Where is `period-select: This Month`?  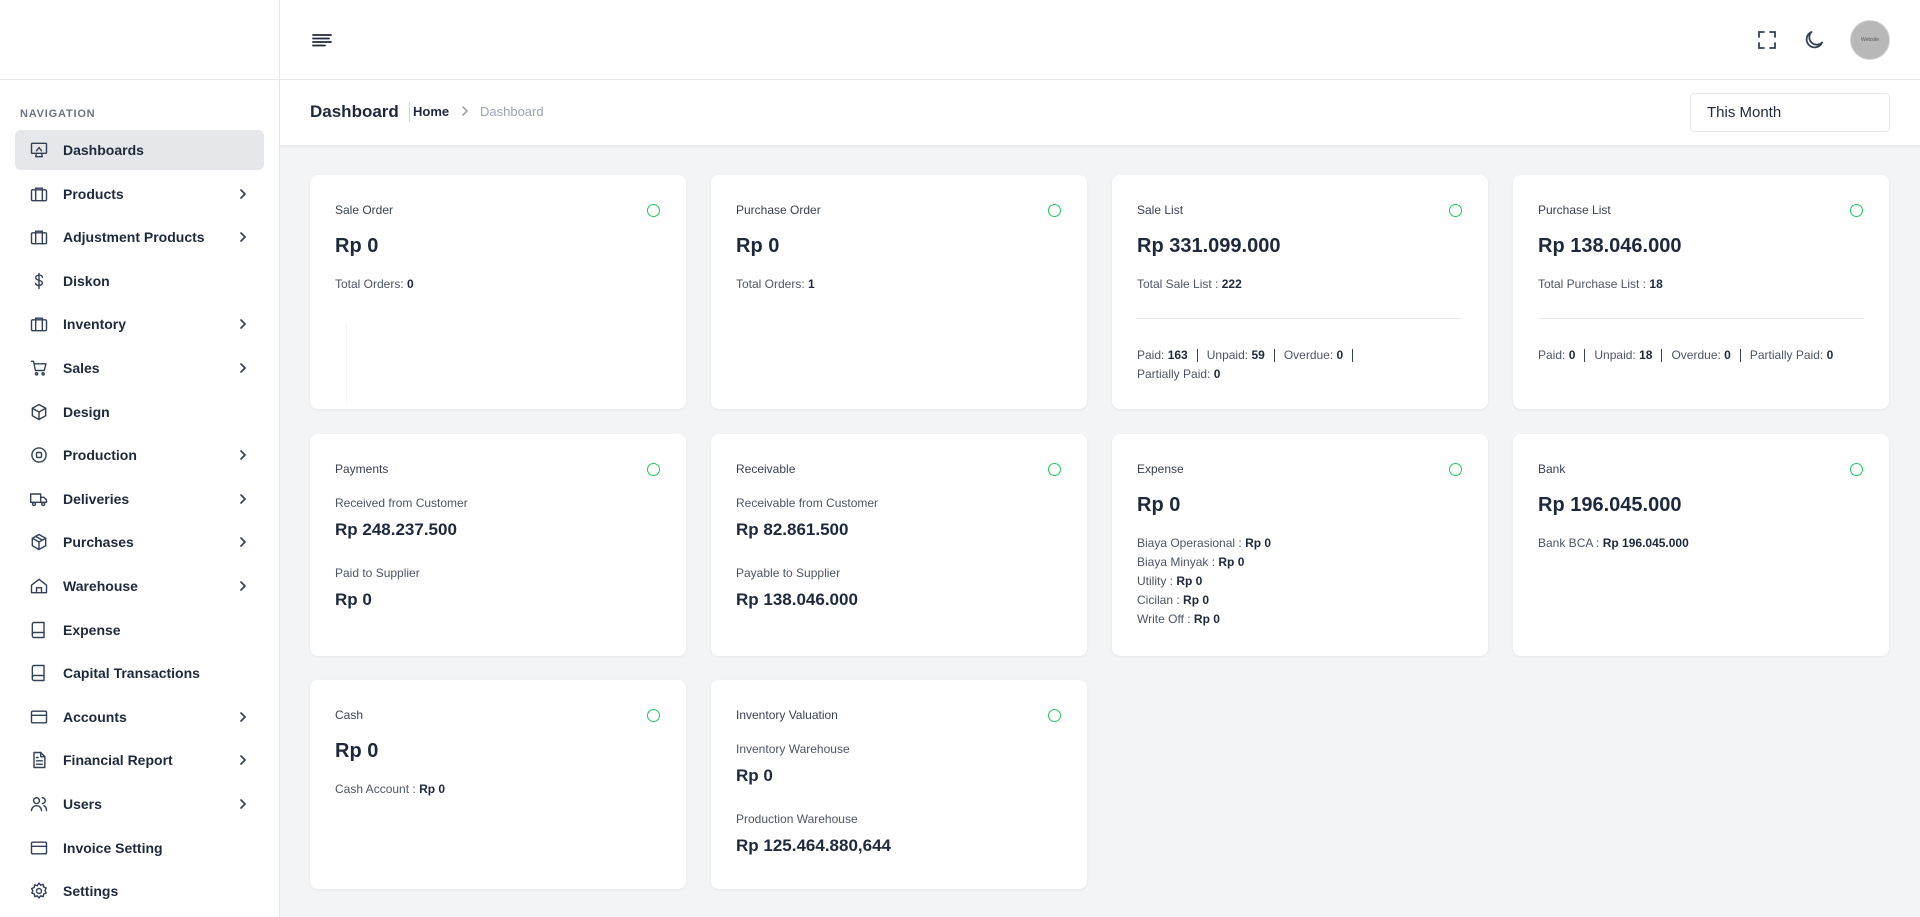
period-select: This Month is located at coordinates (1790, 112).